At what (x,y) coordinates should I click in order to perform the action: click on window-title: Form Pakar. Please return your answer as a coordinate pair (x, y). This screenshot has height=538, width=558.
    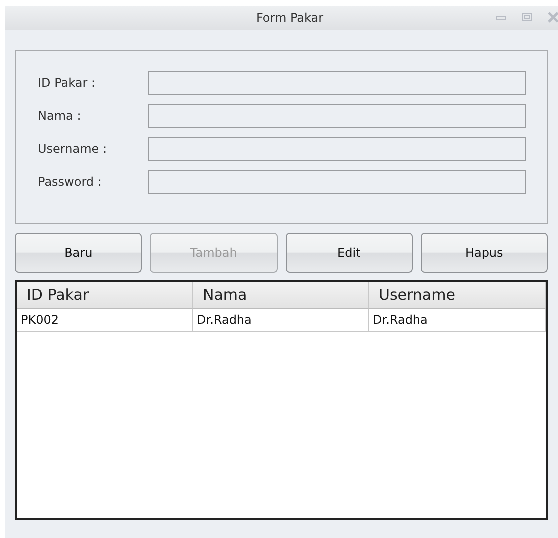
    Looking at the image, I should click on (290, 18).